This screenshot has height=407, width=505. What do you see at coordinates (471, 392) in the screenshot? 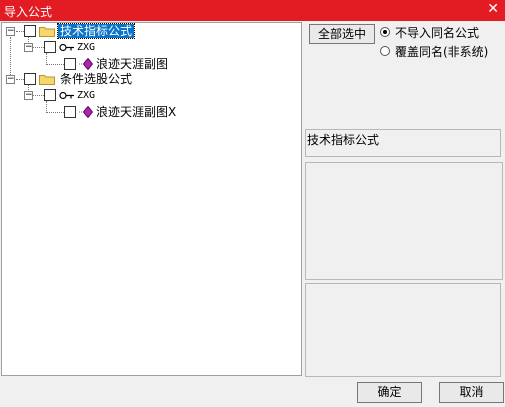
I see `cancel-button: 取消` at bounding box center [471, 392].